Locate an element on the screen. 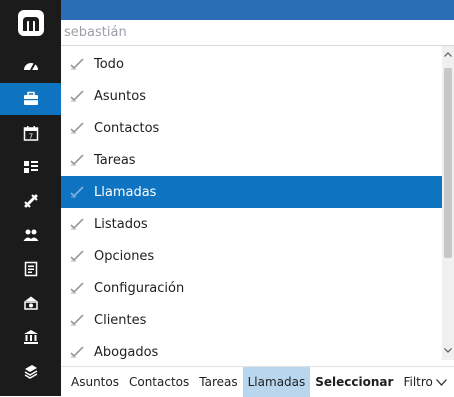 The width and height of the screenshot is (454, 397). list-item-todo: Todo is located at coordinates (251, 64).